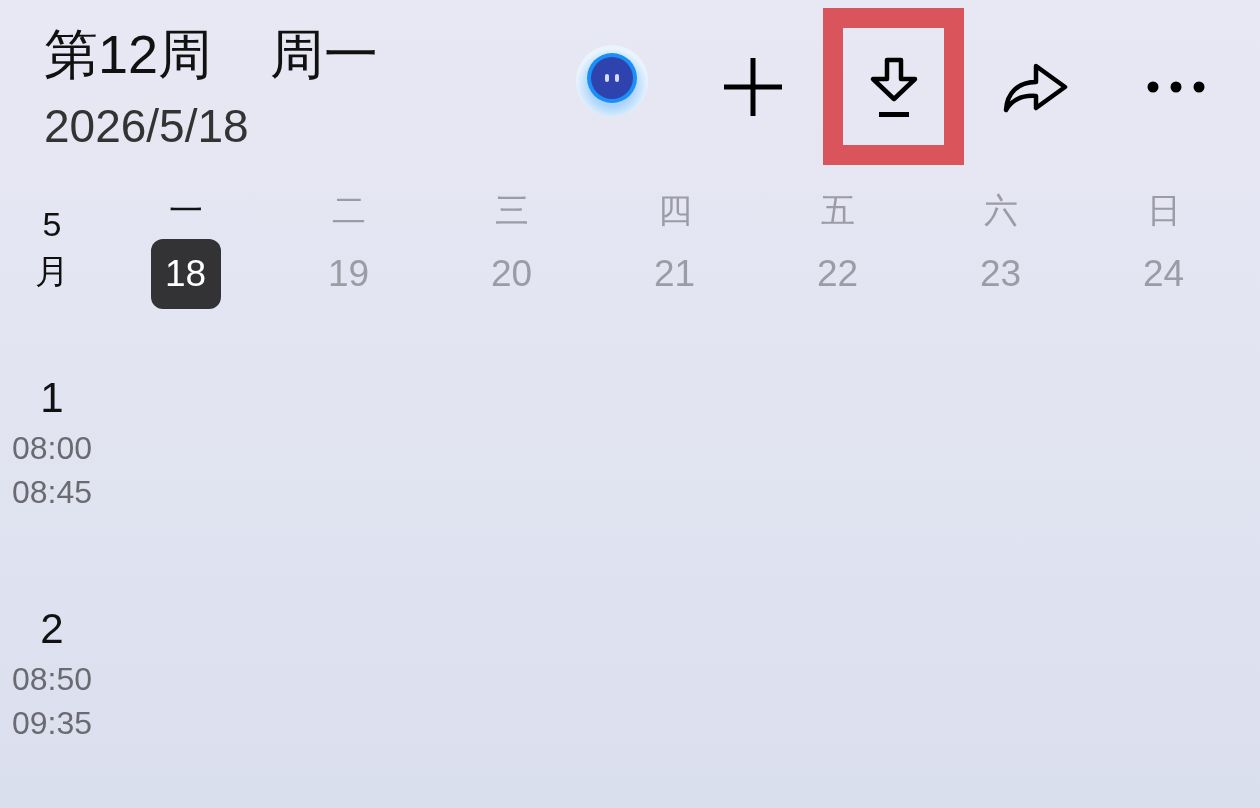  Describe the element at coordinates (511, 274) in the screenshot. I see `date-button: 20` at that location.